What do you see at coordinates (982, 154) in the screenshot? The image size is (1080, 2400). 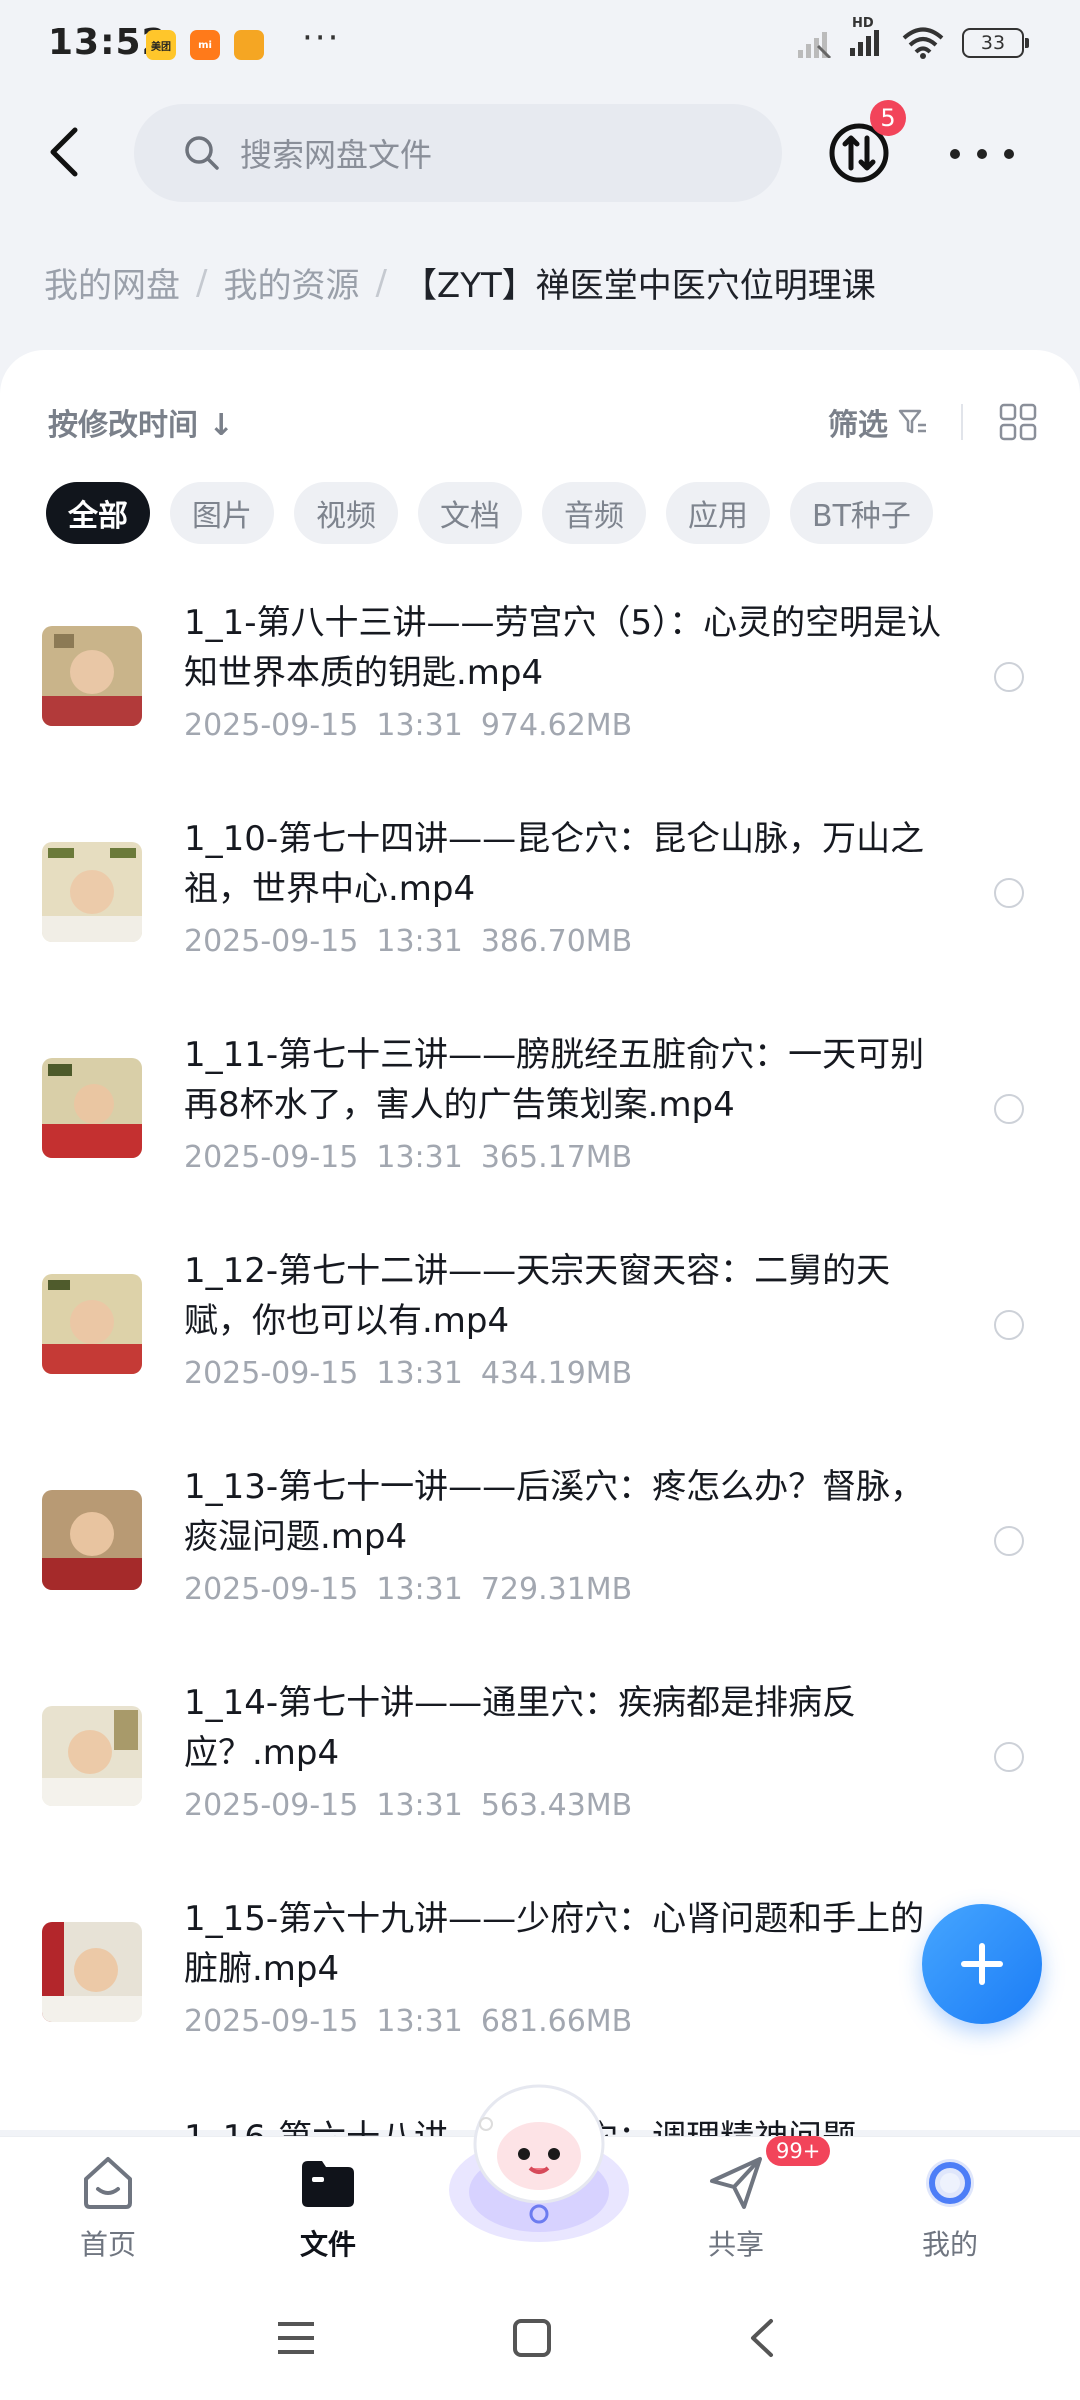 I see `more-options-button` at bounding box center [982, 154].